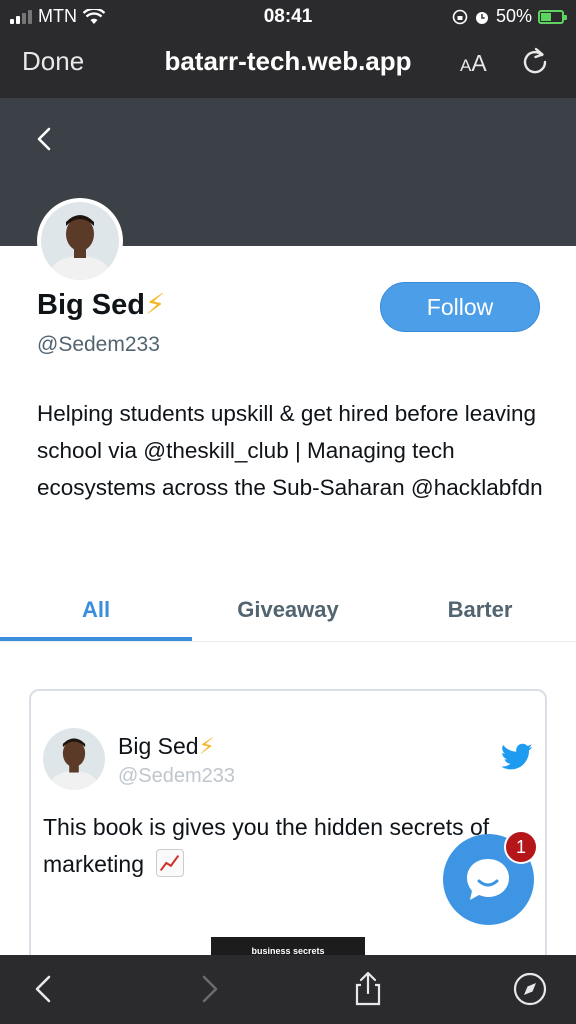 Image resolution: width=576 pixels, height=1024 pixels. Describe the element at coordinates (481, 17) in the screenshot. I see `alarm-icon` at that location.